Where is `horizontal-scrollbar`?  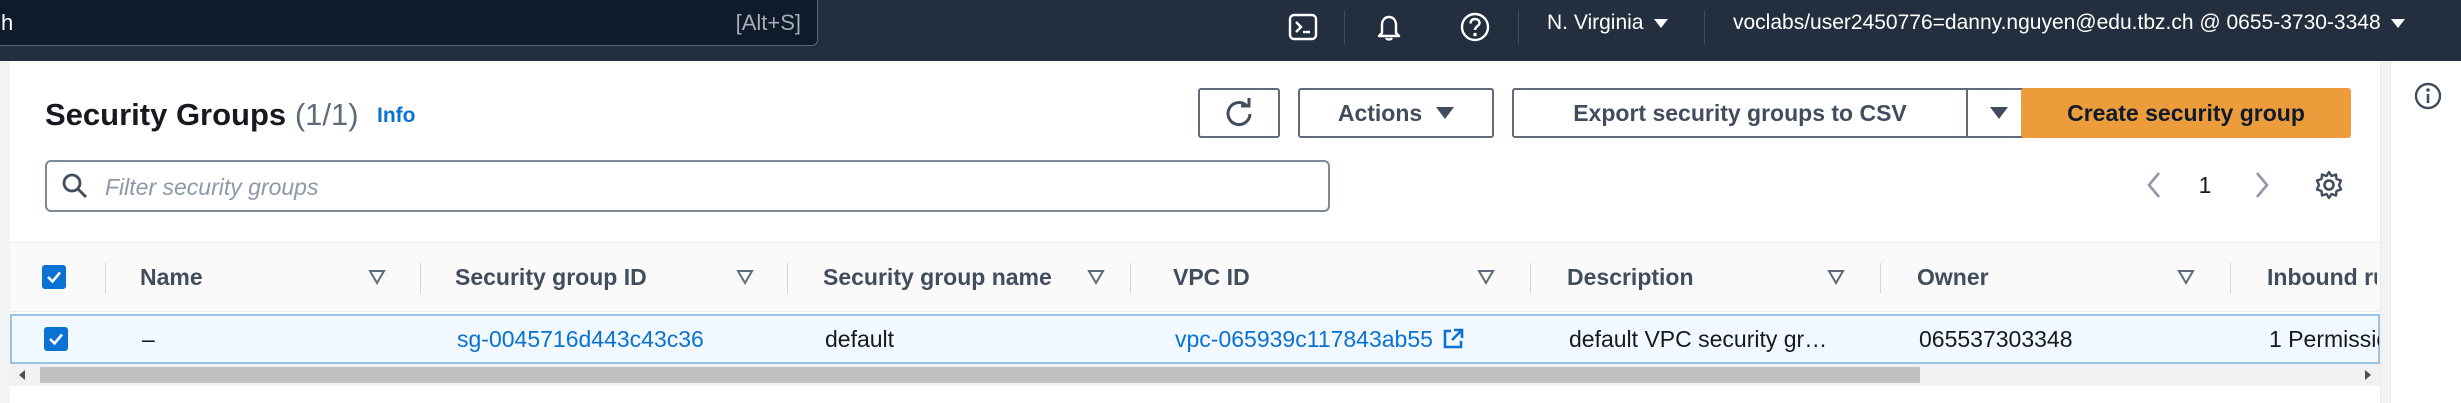 horizontal-scrollbar is located at coordinates (1195, 375).